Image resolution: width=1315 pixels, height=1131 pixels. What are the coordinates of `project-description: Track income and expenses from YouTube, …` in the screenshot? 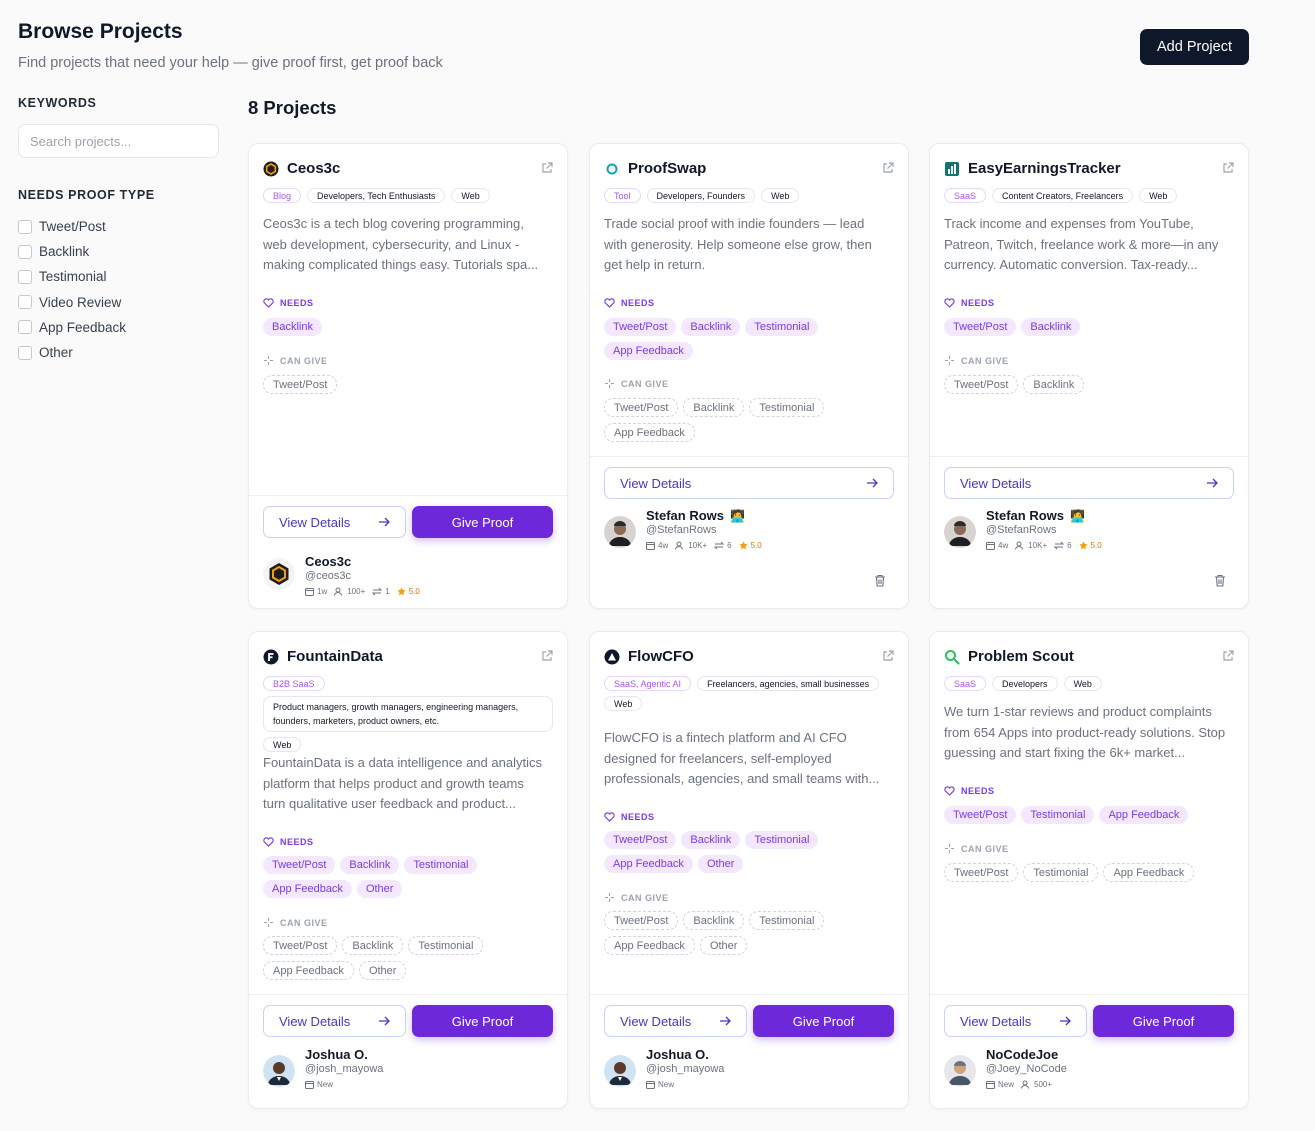 It's located at (1081, 244).